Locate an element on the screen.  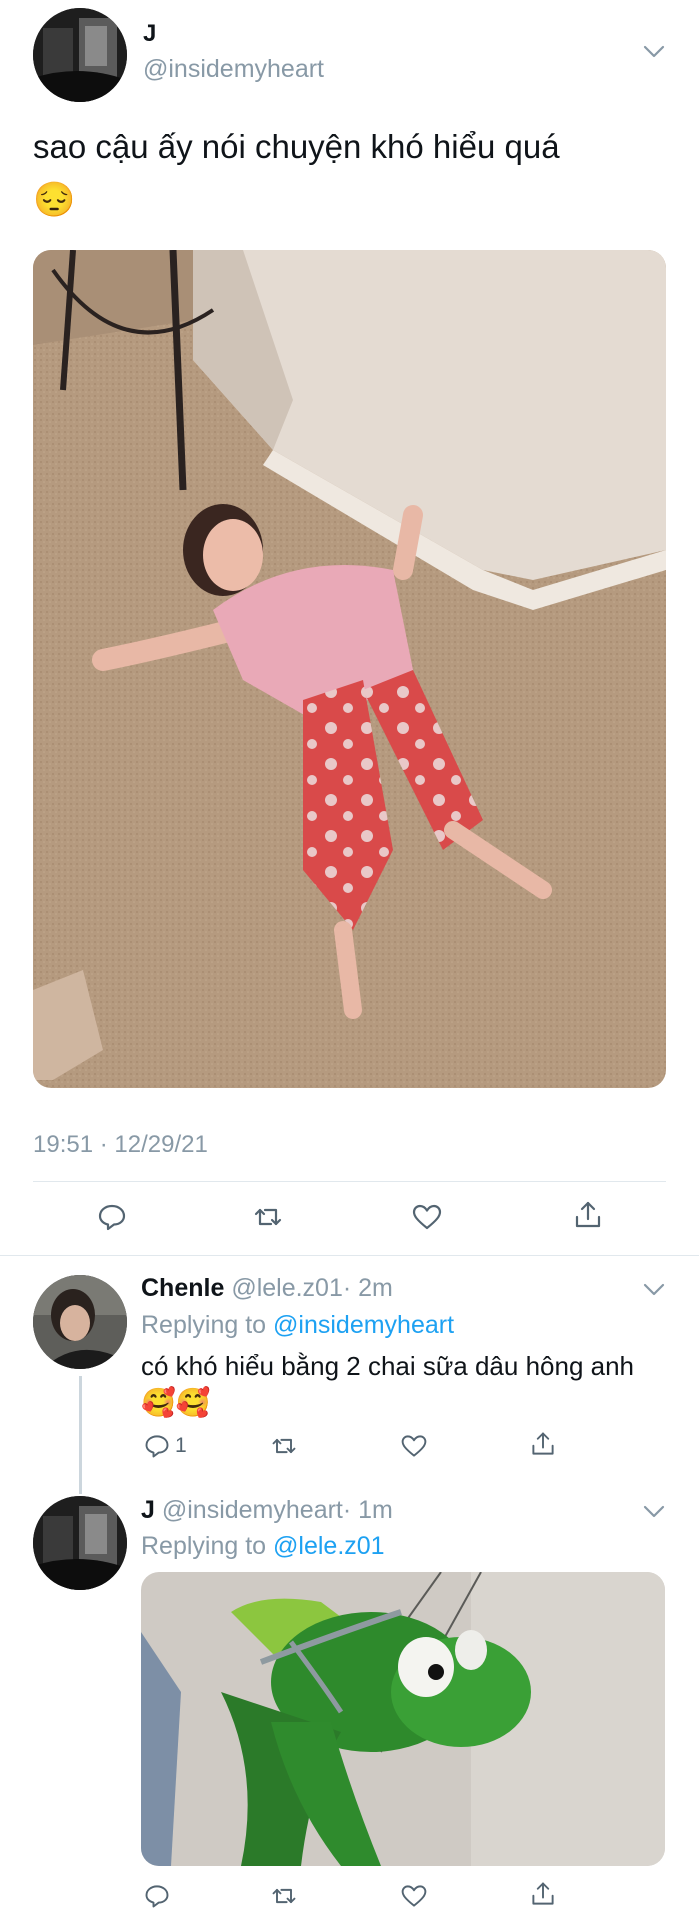
replying-to: Replying to @lele.z01 is located at coordinates (263, 1546).